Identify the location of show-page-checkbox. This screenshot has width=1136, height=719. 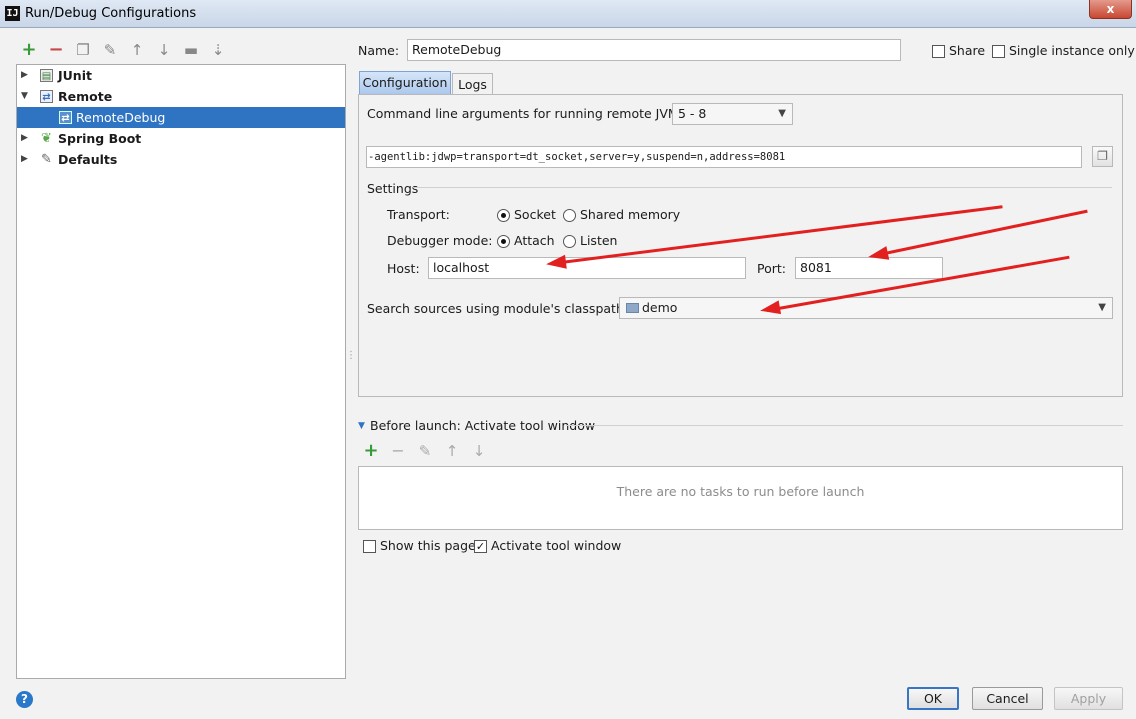
(369, 546).